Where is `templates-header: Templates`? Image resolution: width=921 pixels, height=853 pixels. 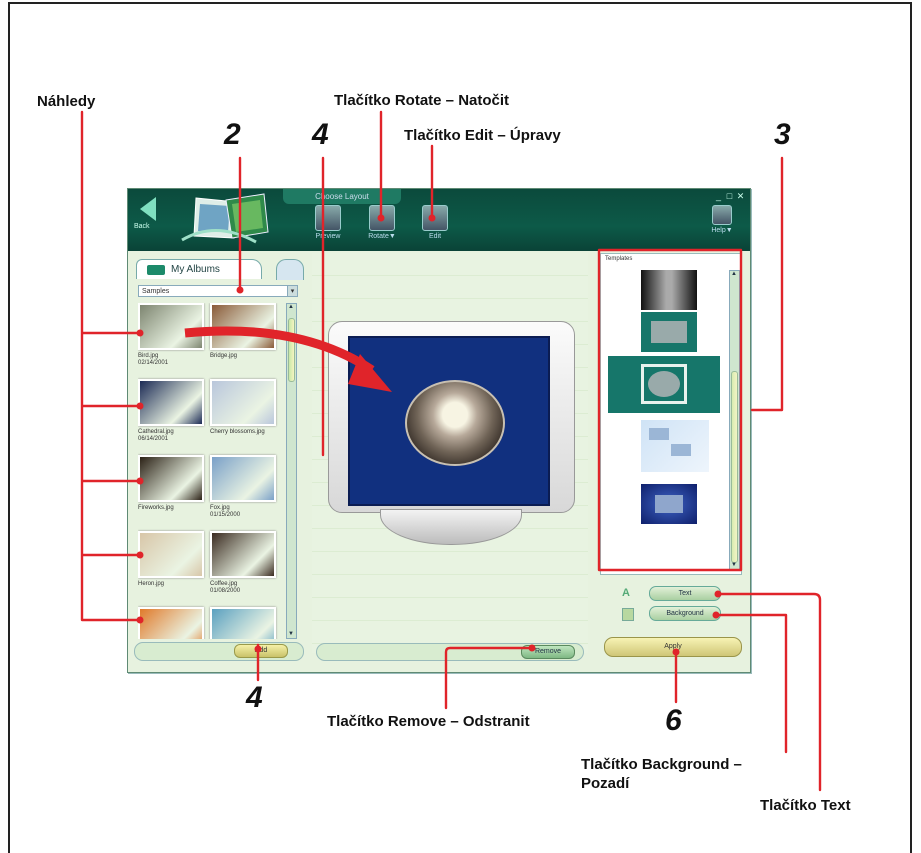
templates-header: Templates is located at coordinates (619, 259).